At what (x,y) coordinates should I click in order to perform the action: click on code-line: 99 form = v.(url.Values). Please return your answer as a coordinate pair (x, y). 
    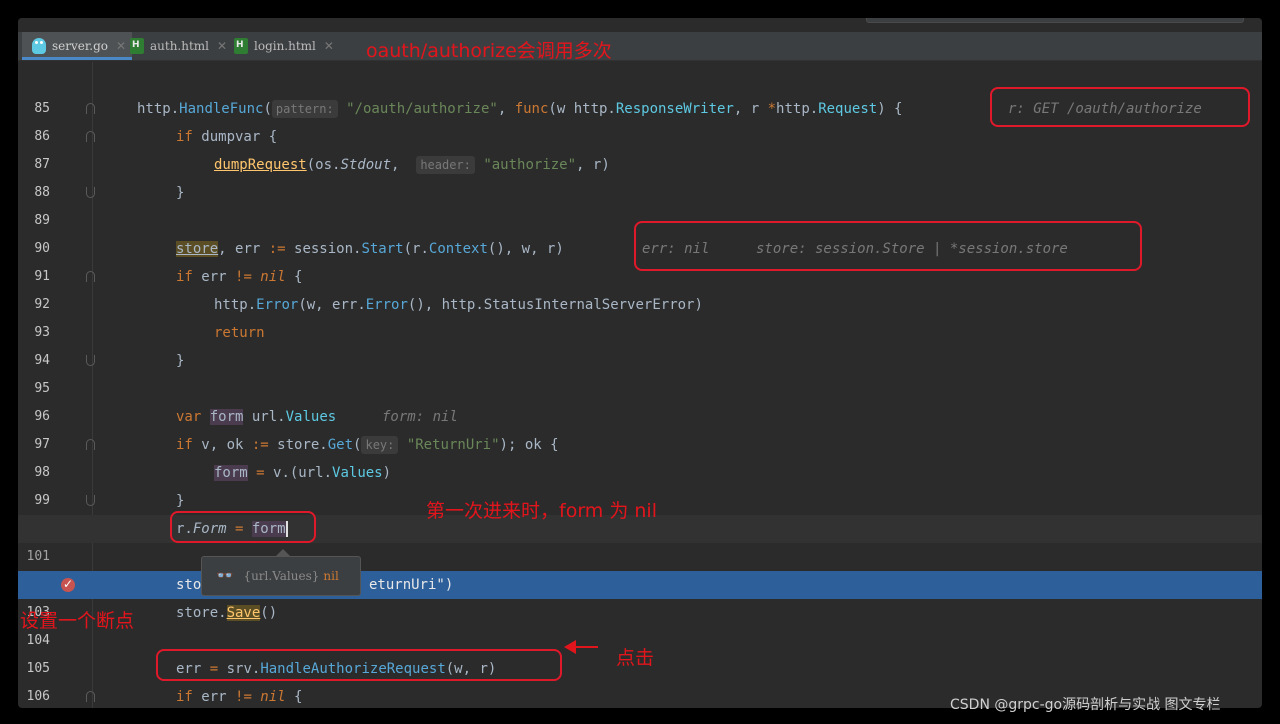
    Looking at the image, I should click on (640, 483).